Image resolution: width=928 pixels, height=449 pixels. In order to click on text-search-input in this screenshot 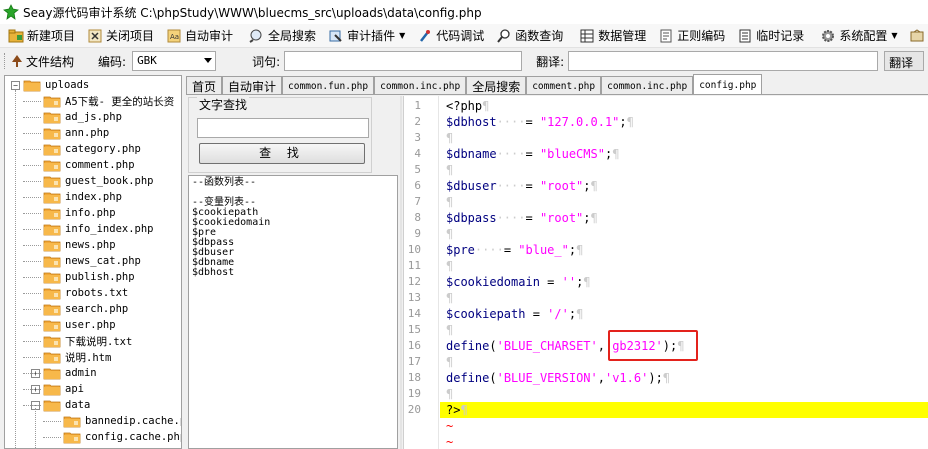, I will do `click(283, 128)`.